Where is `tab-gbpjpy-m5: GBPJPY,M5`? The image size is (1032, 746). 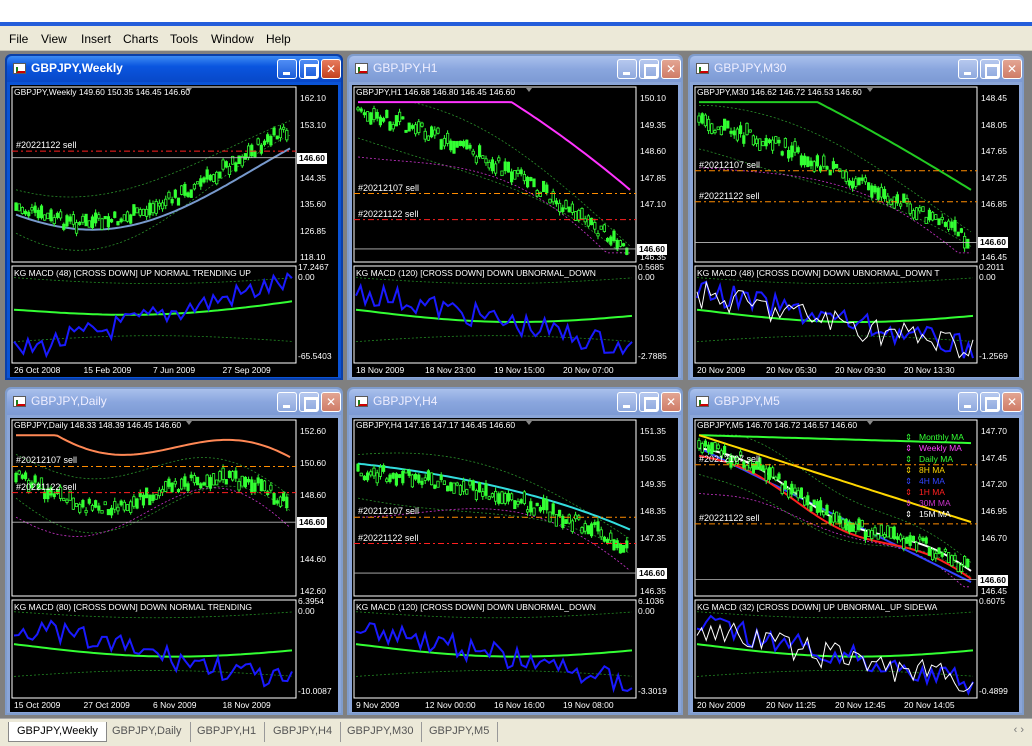
tab-gbpjpy-m5: GBPJPY,M5 is located at coordinates (460, 732).